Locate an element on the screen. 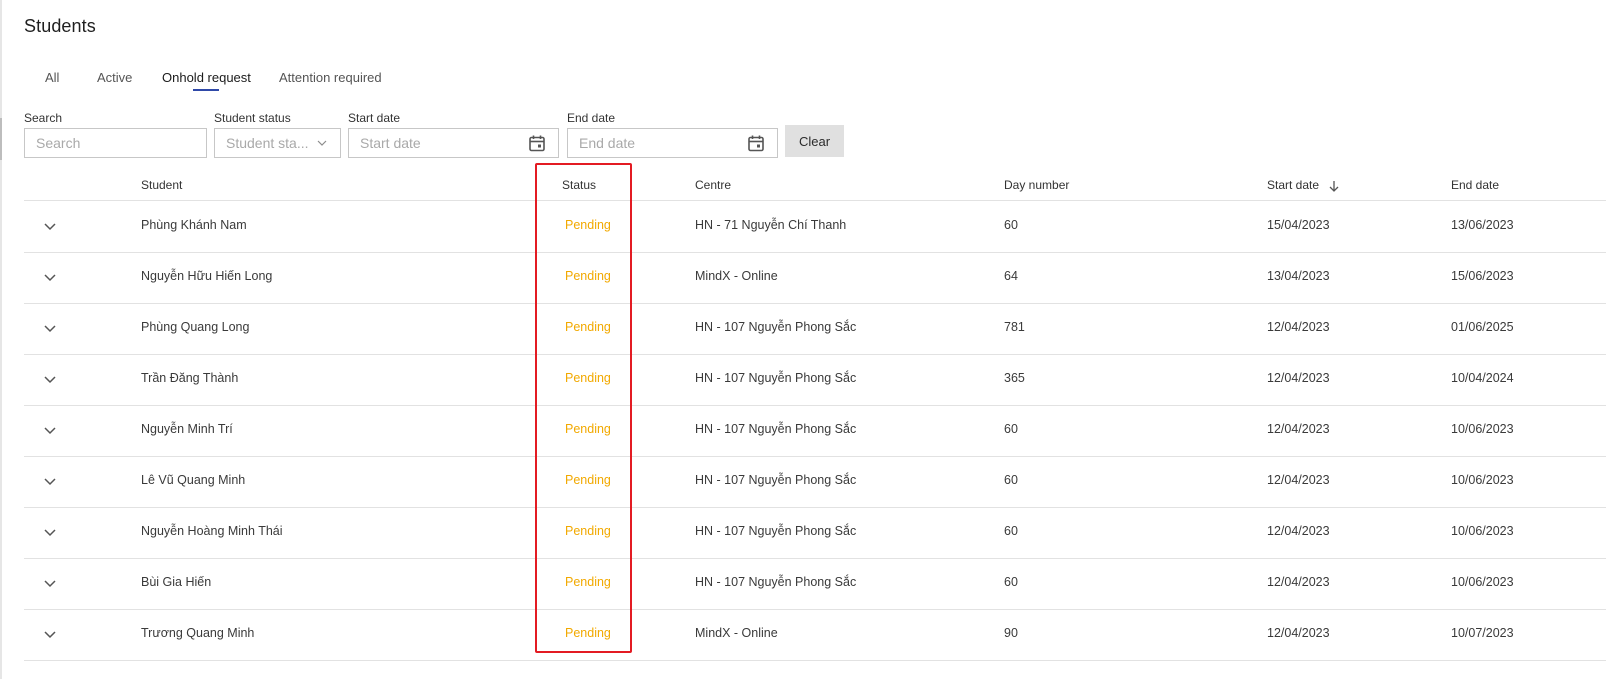 The width and height of the screenshot is (1606, 679). student-name-cell: Nguyễn Hoàng Minh Thái is located at coordinates (212, 531).